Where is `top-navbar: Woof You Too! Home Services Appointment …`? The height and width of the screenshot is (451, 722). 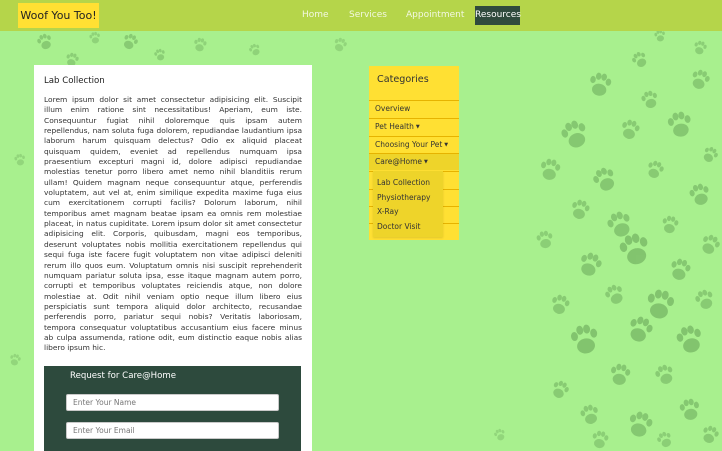
top-navbar: Woof You Too! Home Services Appointment … is located at coordinates (361, 15).